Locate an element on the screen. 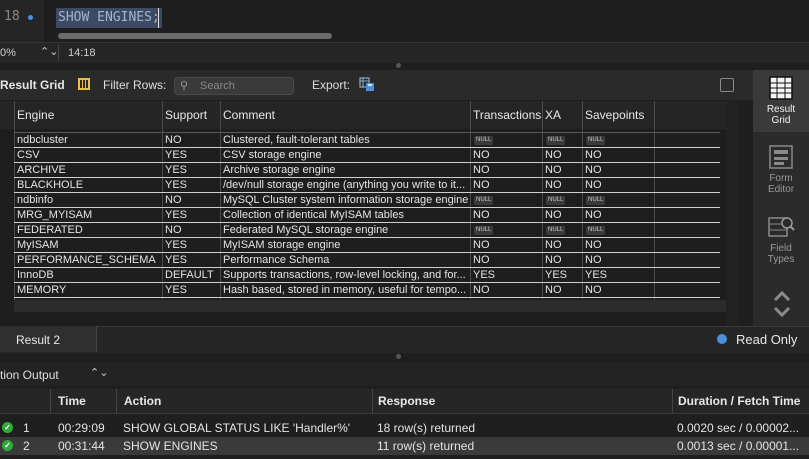 The image size is (809, 459). grid-vertical-scrollbar is located at coordinates (732, 213).